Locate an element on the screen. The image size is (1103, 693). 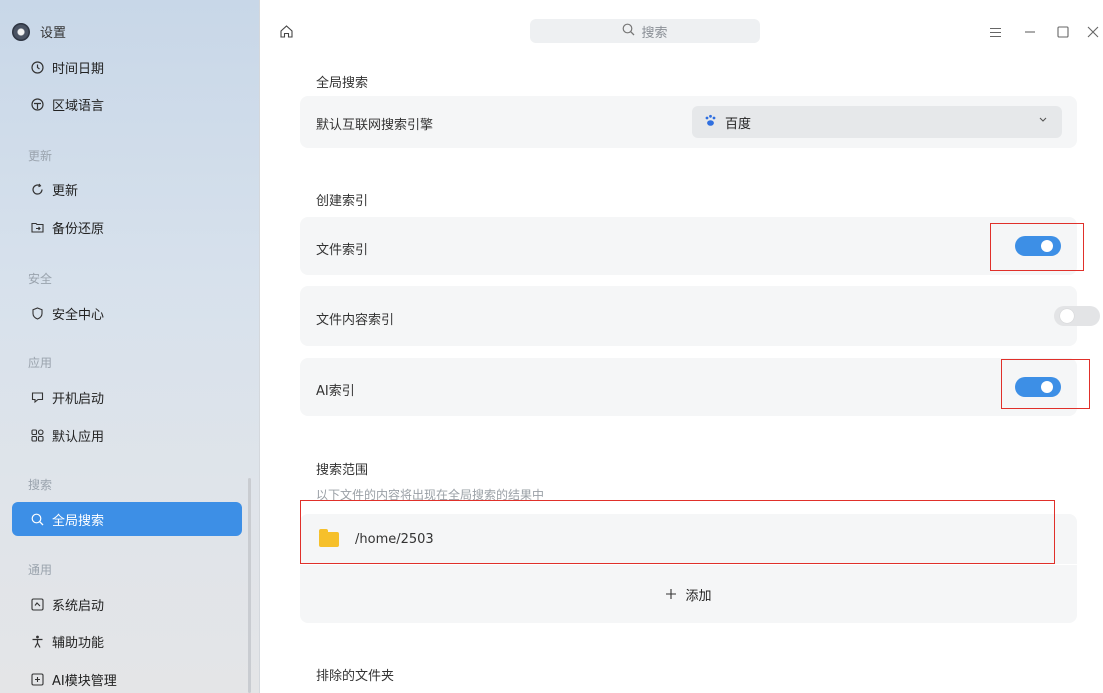
home-icon is located at coordinates (287, 32).